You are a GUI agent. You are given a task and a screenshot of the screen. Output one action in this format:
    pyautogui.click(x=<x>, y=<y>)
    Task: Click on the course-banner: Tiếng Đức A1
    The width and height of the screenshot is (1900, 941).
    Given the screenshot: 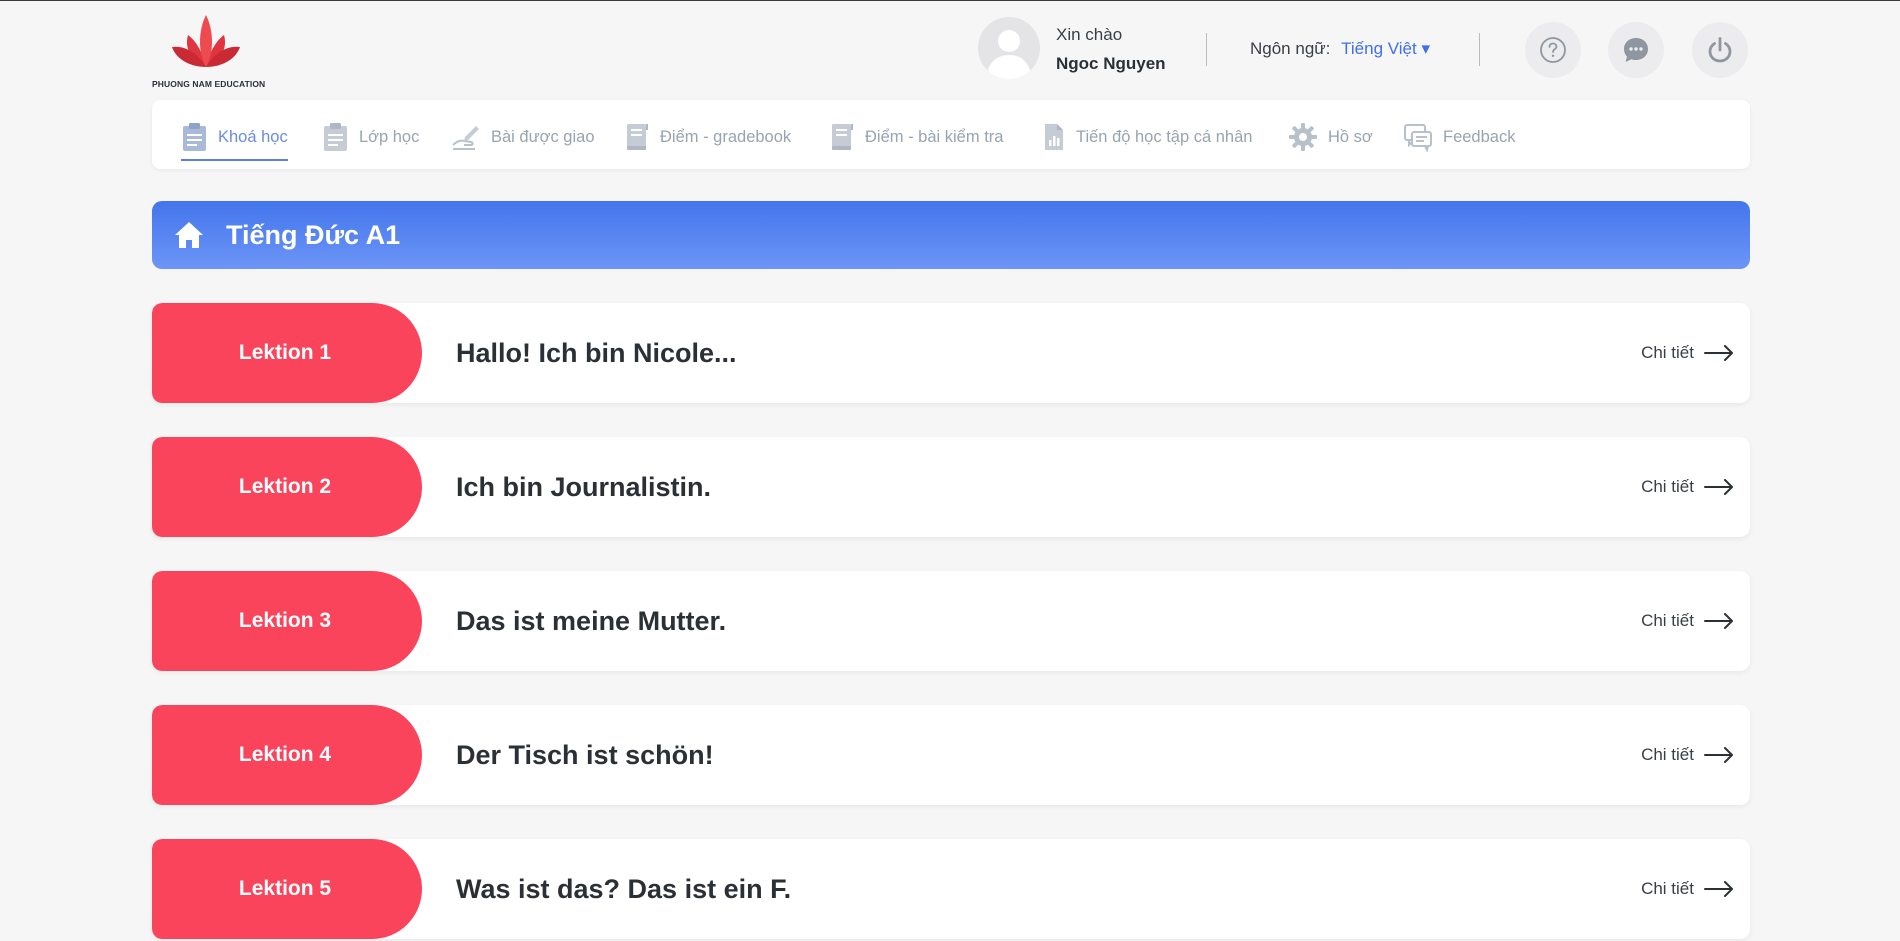 What is the action you would take?
    pyautogui.click(x=951, y=235)
    